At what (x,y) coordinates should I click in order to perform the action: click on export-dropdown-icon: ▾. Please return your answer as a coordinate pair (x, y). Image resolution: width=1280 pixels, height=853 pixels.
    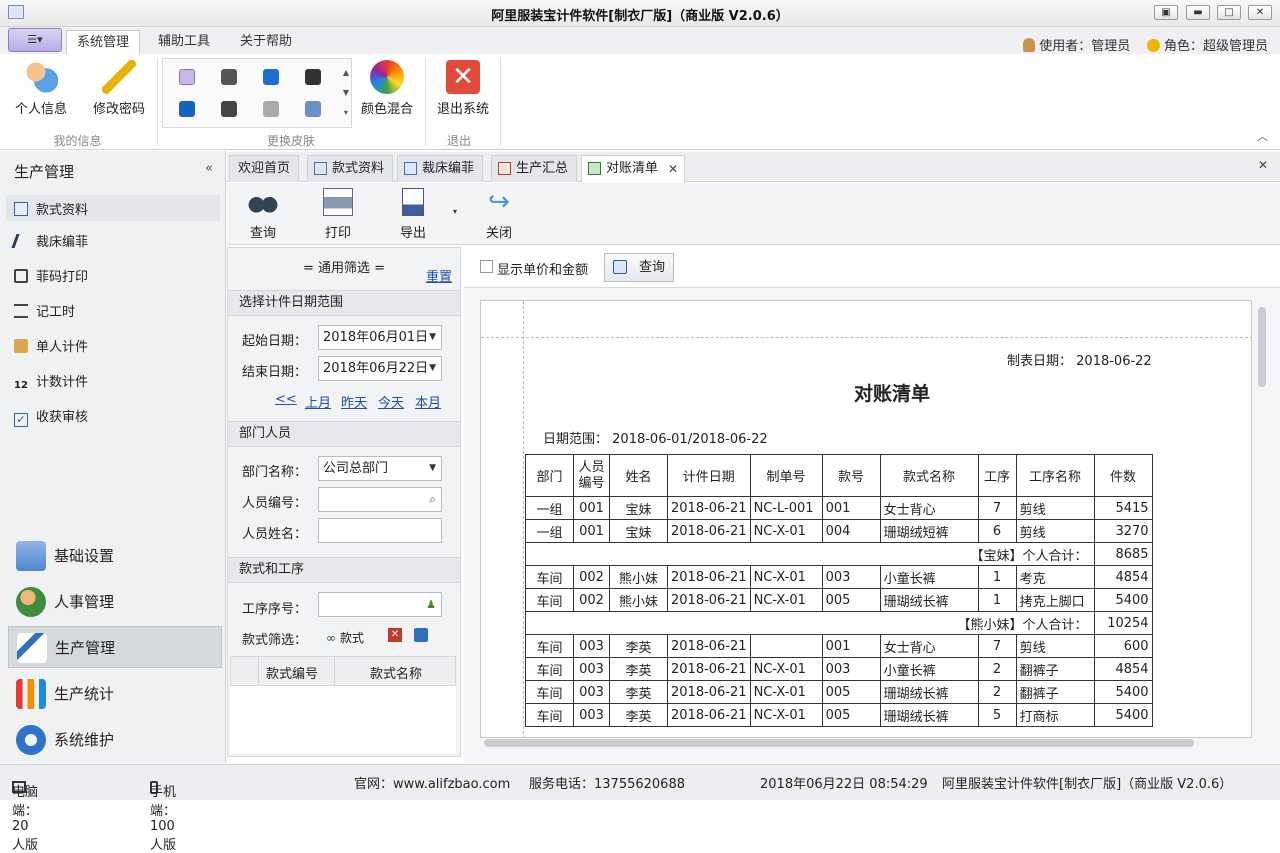
    Looking at the image, I should click on (455, 211).